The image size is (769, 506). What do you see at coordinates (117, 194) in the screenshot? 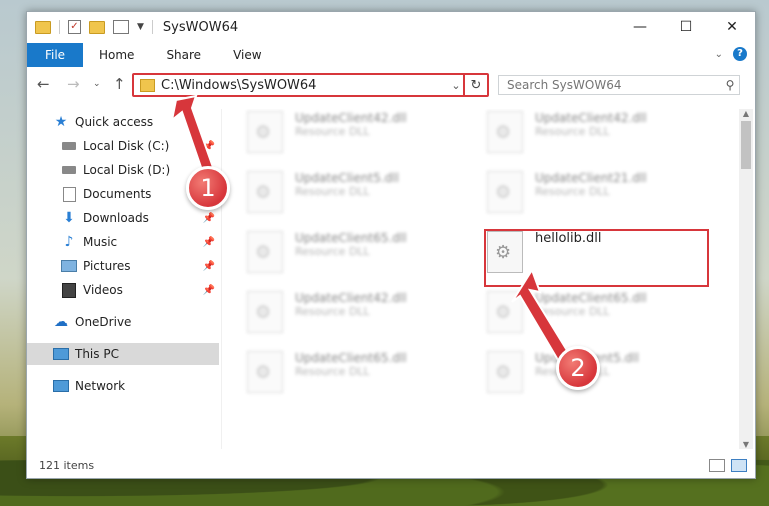
I see `nav-label: Documents` at bounding box center [117, 194].